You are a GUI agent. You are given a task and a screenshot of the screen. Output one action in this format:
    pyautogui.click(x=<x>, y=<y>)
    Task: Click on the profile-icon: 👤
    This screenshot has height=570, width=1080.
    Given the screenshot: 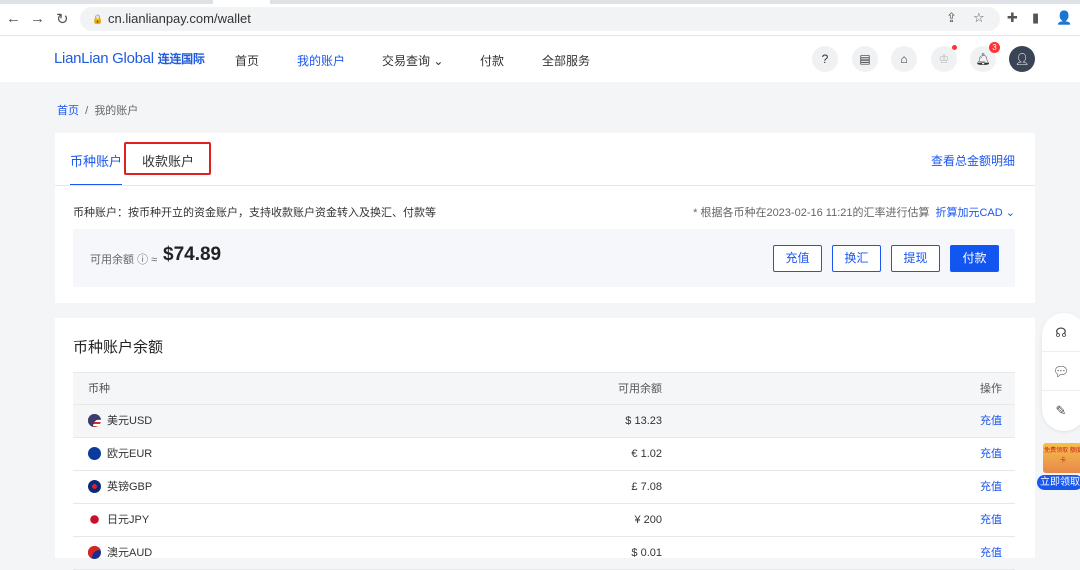 What is the action you would take?
    pyautogui.click(x=1064, y=18)
    